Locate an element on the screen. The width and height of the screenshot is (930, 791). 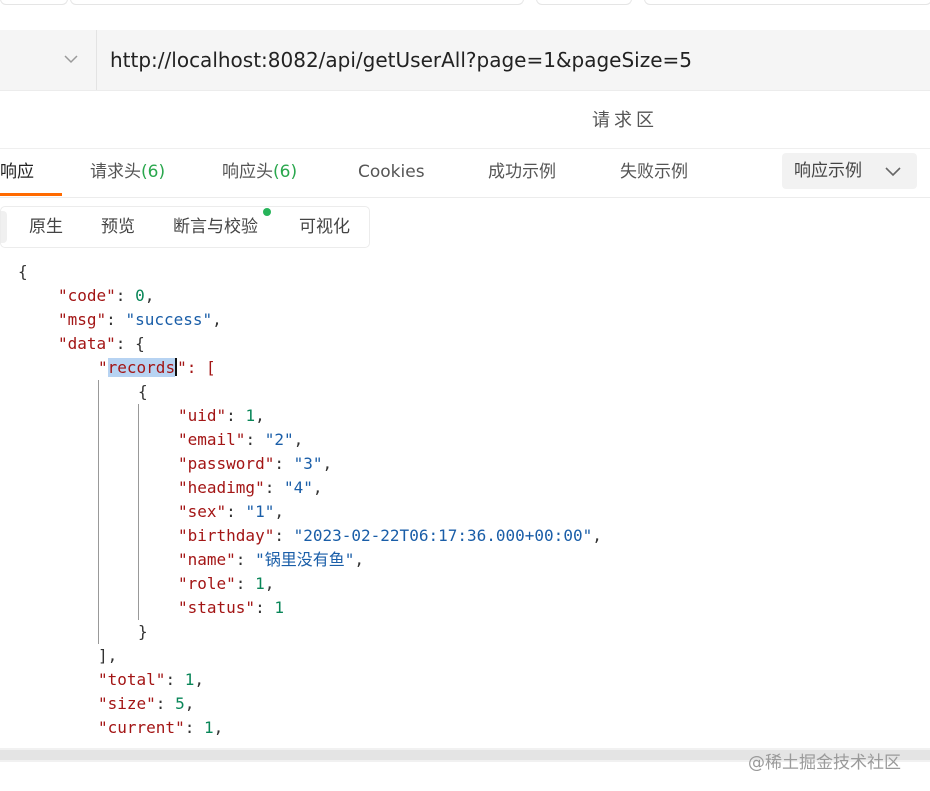
json-line: "total": 1, is located at coordinates (151, 679).